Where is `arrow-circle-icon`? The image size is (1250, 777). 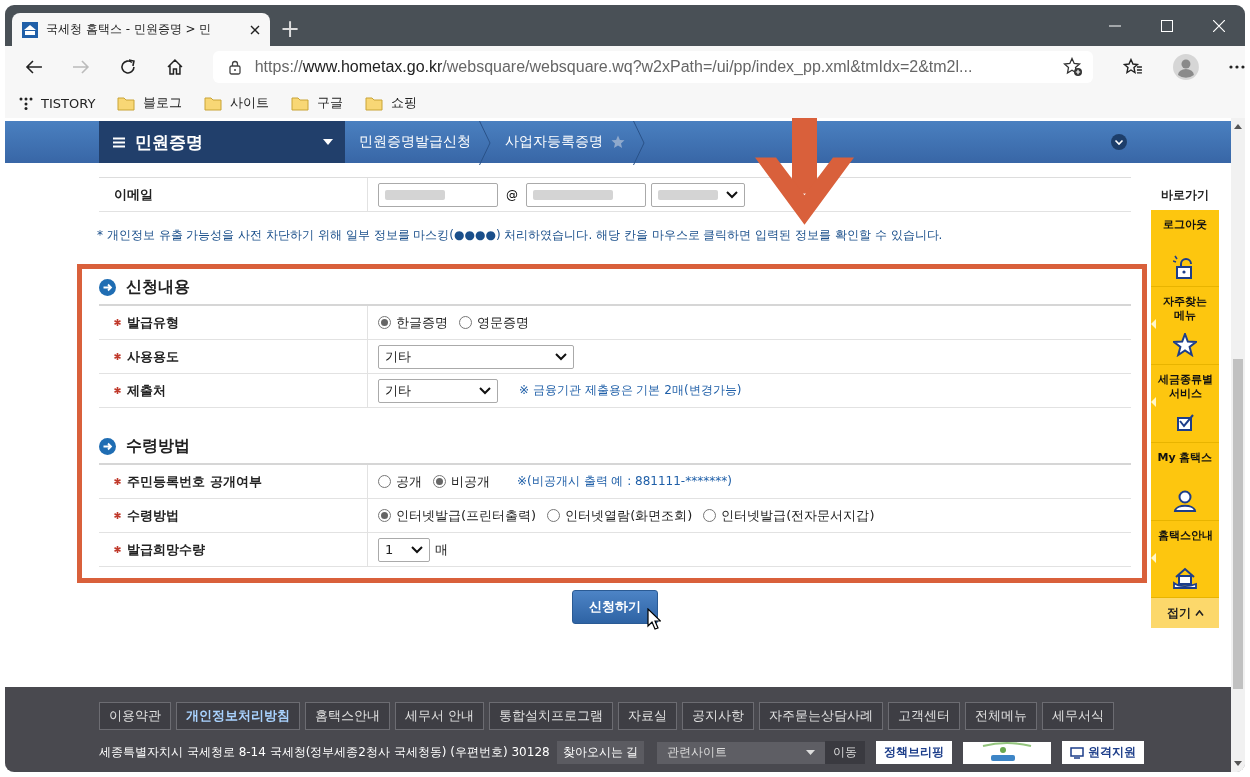 arrow-circle-icon is located at coordinates (107, 287).